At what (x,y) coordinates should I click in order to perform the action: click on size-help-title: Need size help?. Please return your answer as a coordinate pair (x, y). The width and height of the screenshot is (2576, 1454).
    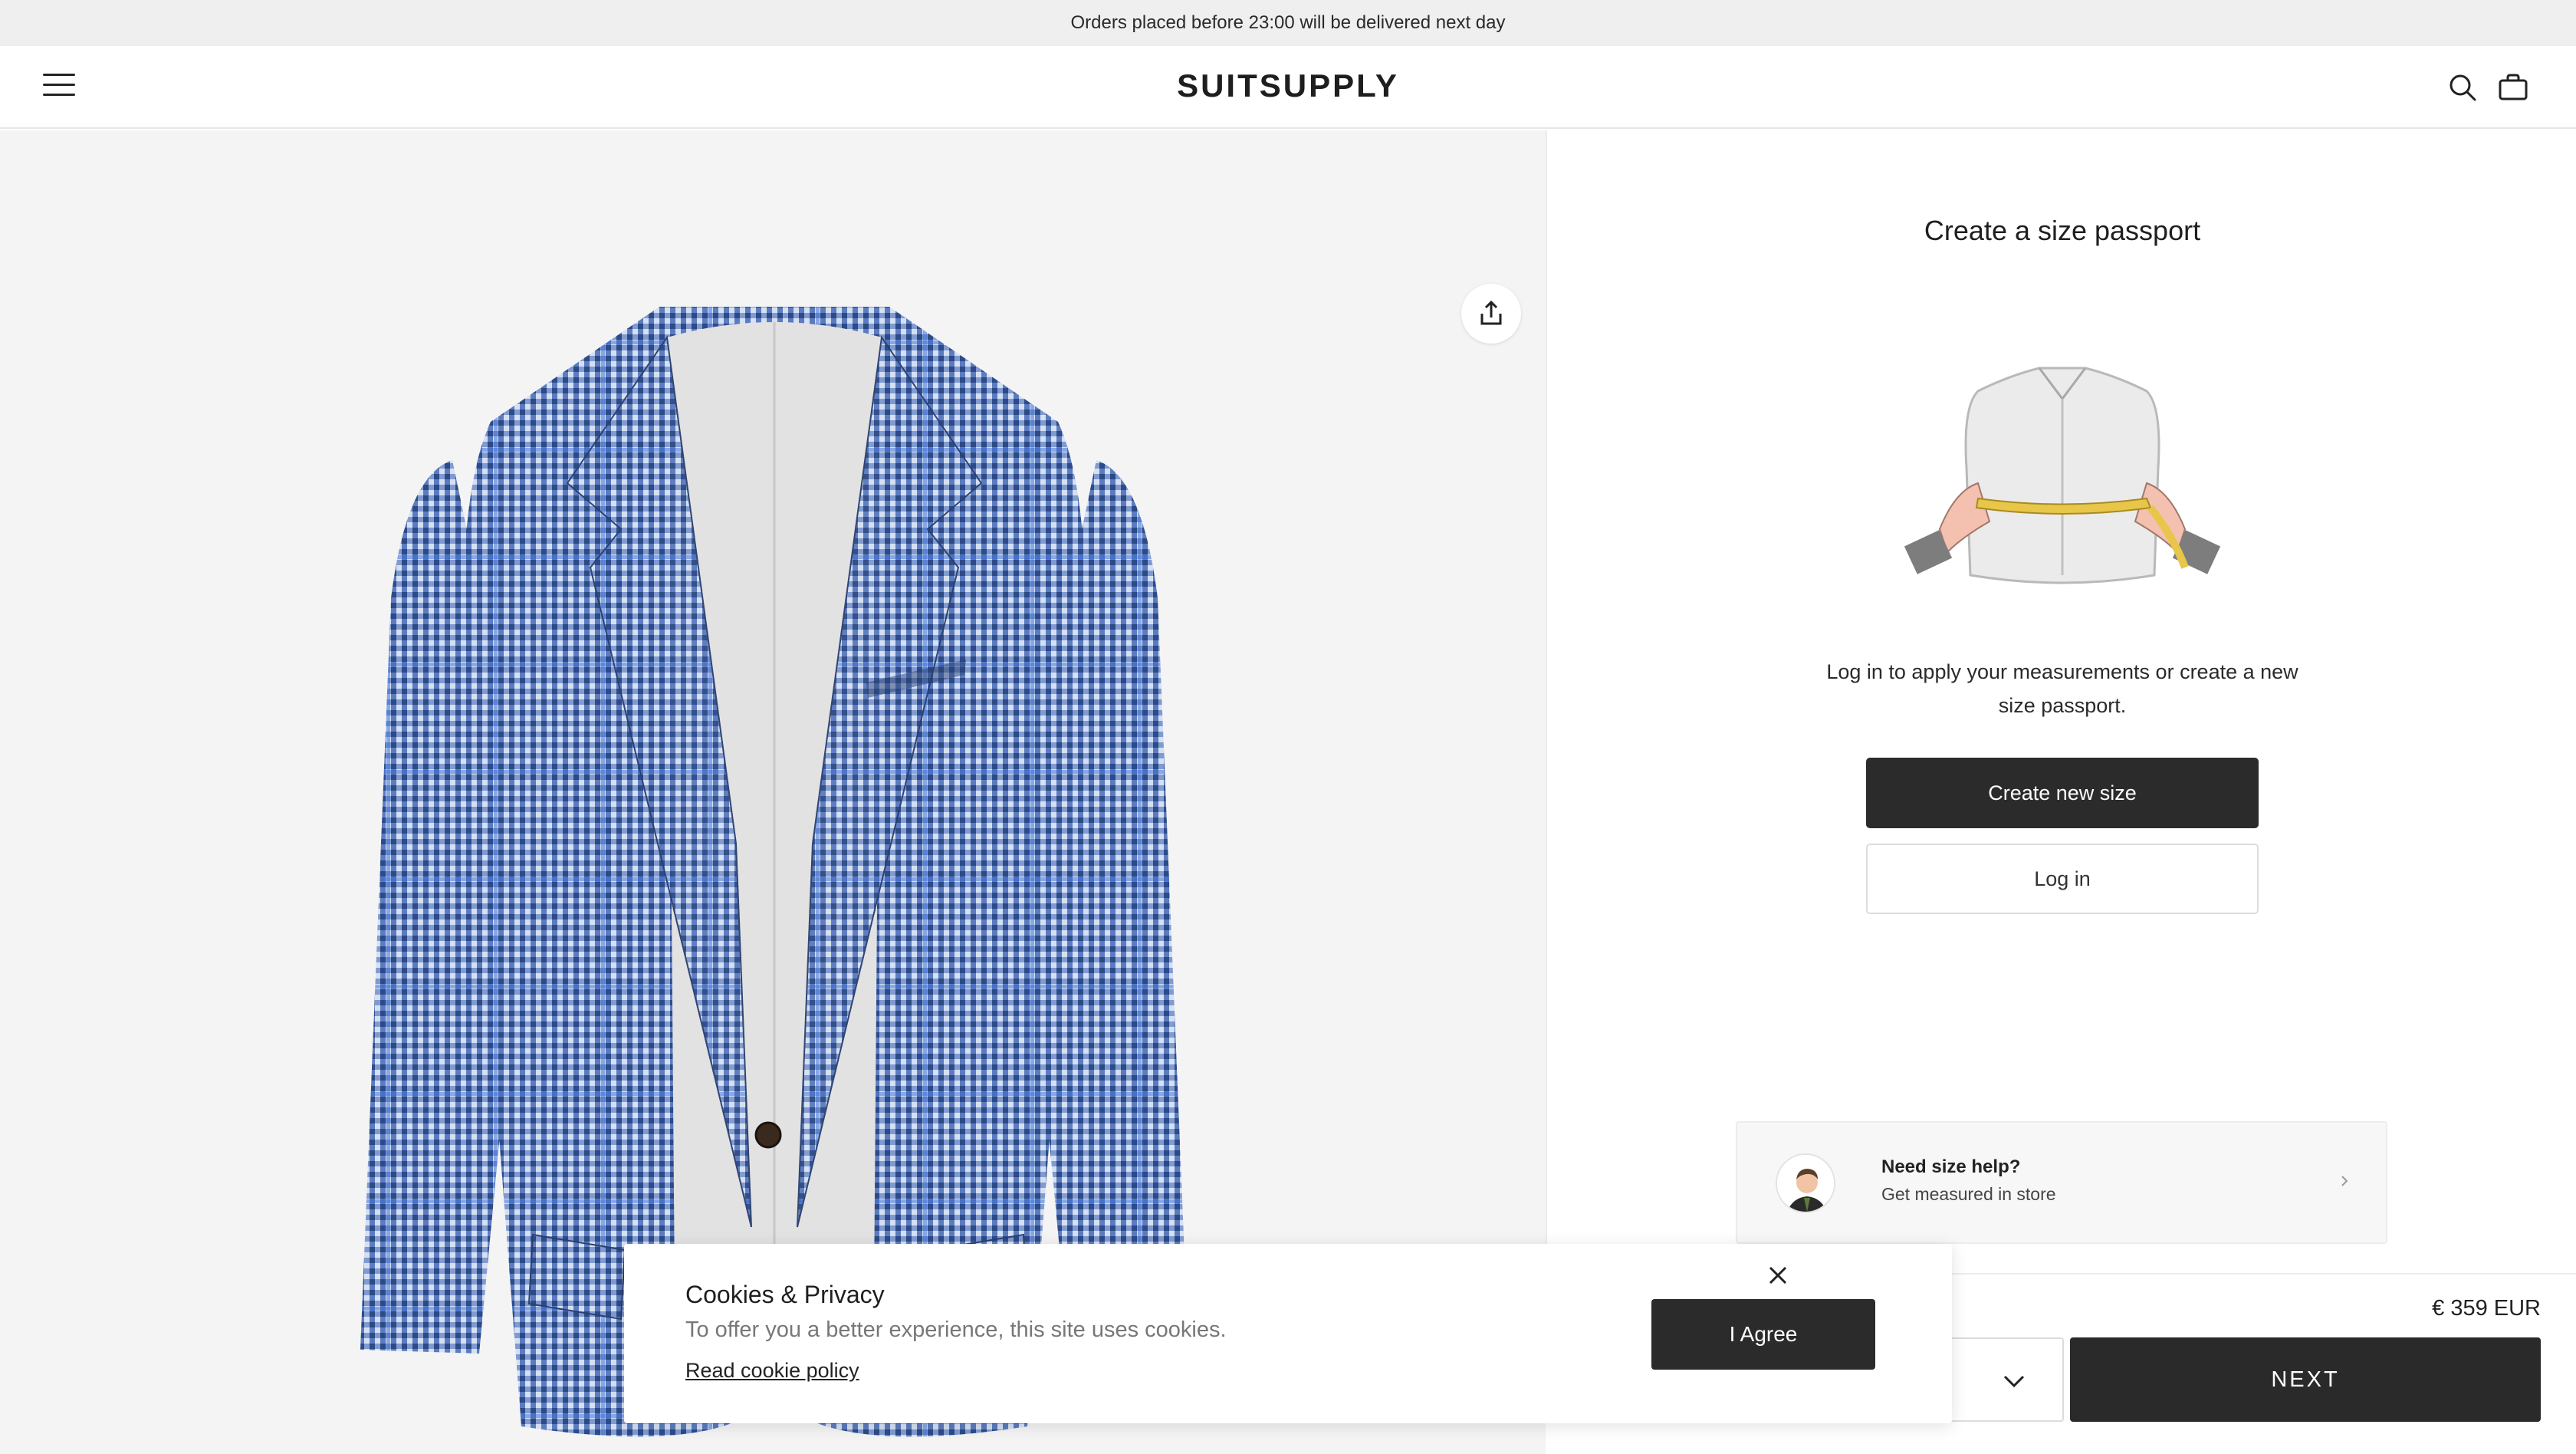
    Looking at the image, I should click on (1951, 1166).